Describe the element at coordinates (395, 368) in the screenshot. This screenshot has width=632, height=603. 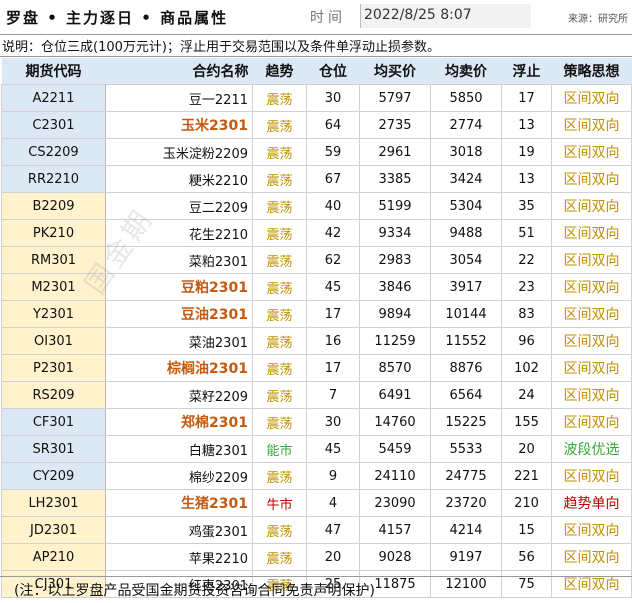
I see `cell-avg-buy: 8570` at that location.